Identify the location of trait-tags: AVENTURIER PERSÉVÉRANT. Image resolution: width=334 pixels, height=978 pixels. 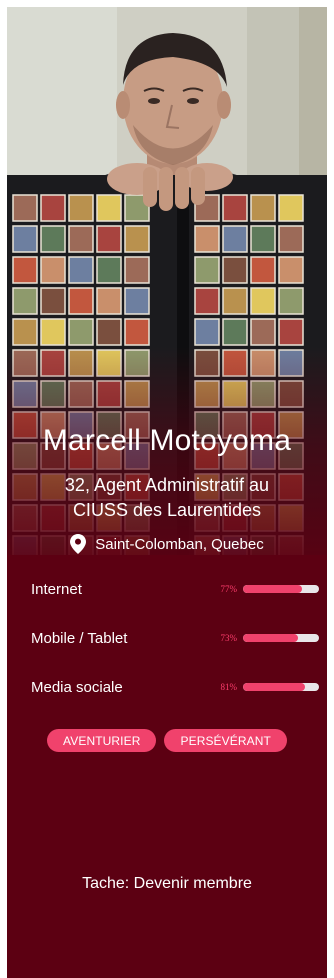
(167, 740).